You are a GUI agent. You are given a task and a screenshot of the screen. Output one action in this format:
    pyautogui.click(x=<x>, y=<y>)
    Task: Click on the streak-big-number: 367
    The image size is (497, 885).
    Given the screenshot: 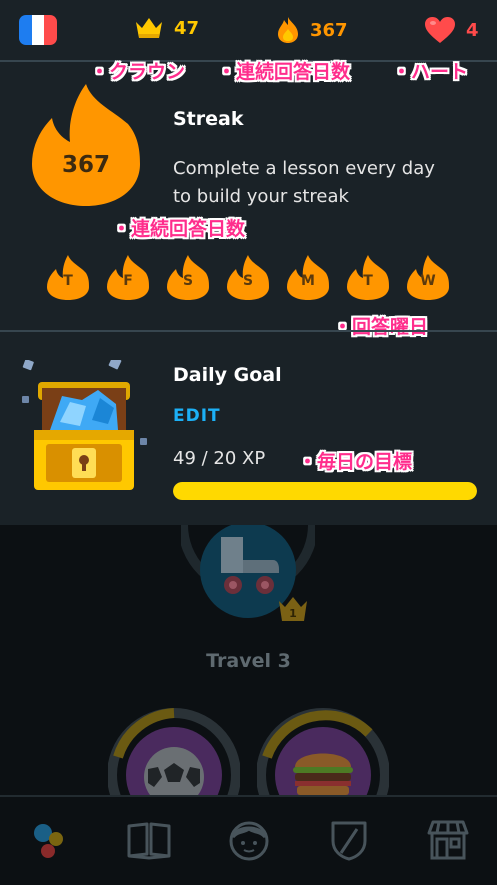 What is the action you would take?
    pyautogui.click(x=85, y=165)
    